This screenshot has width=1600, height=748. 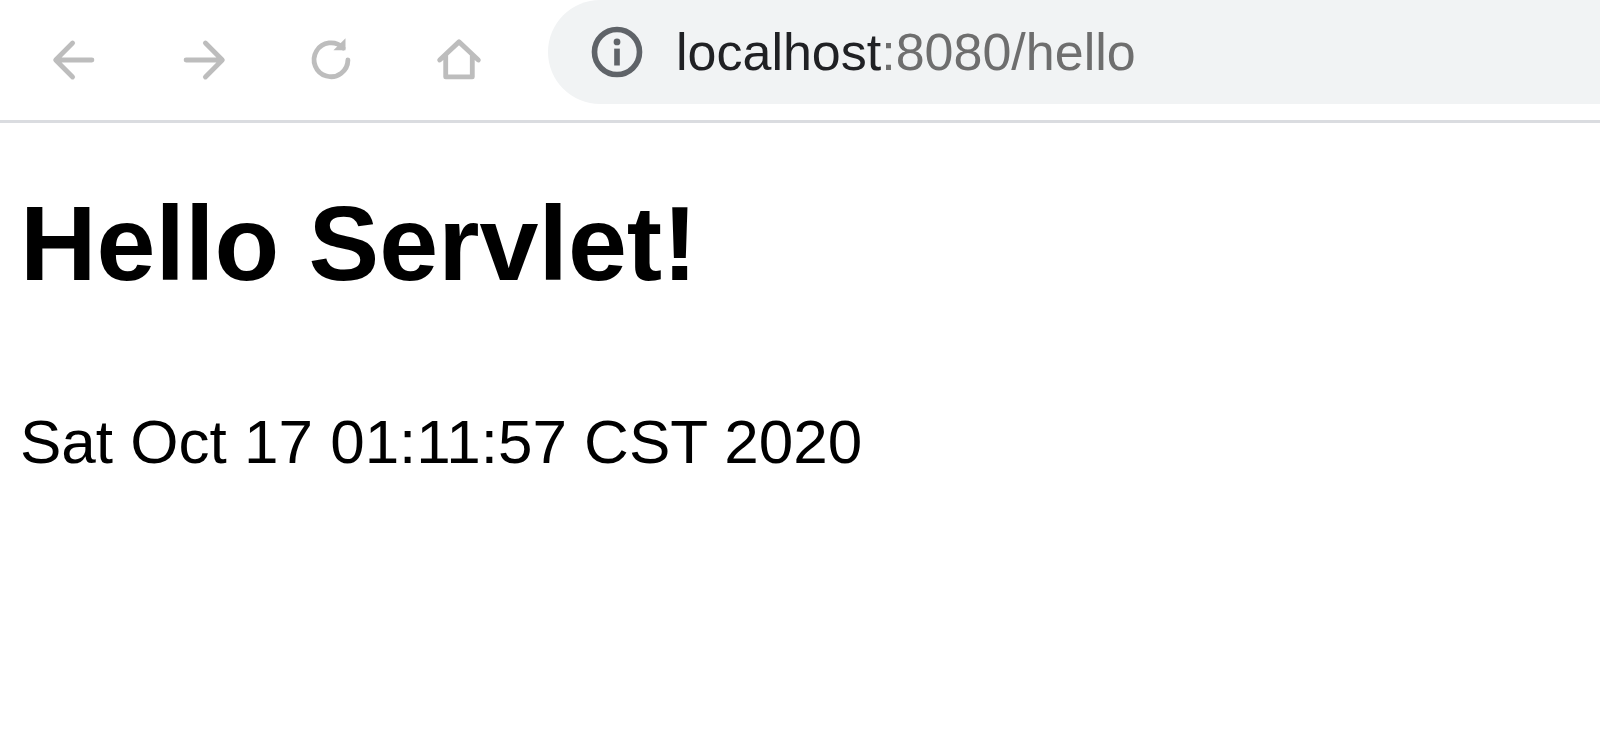 I want to click on page-heading: Hello Servlet!, so click(x=359, y=243).